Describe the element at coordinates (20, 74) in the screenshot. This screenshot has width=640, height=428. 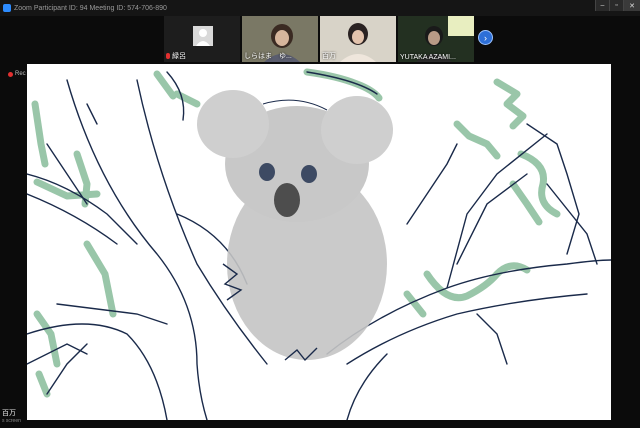
I see `recording-label: Rec` at that location.